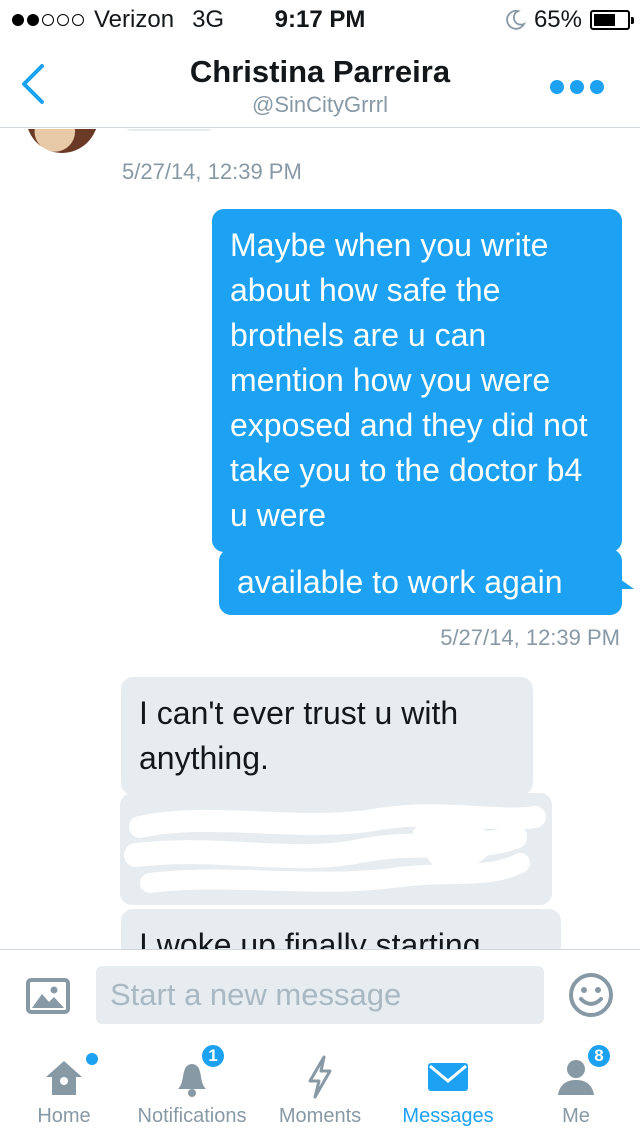  I want to click on tab-messages: Messages, so click(448, 1088).